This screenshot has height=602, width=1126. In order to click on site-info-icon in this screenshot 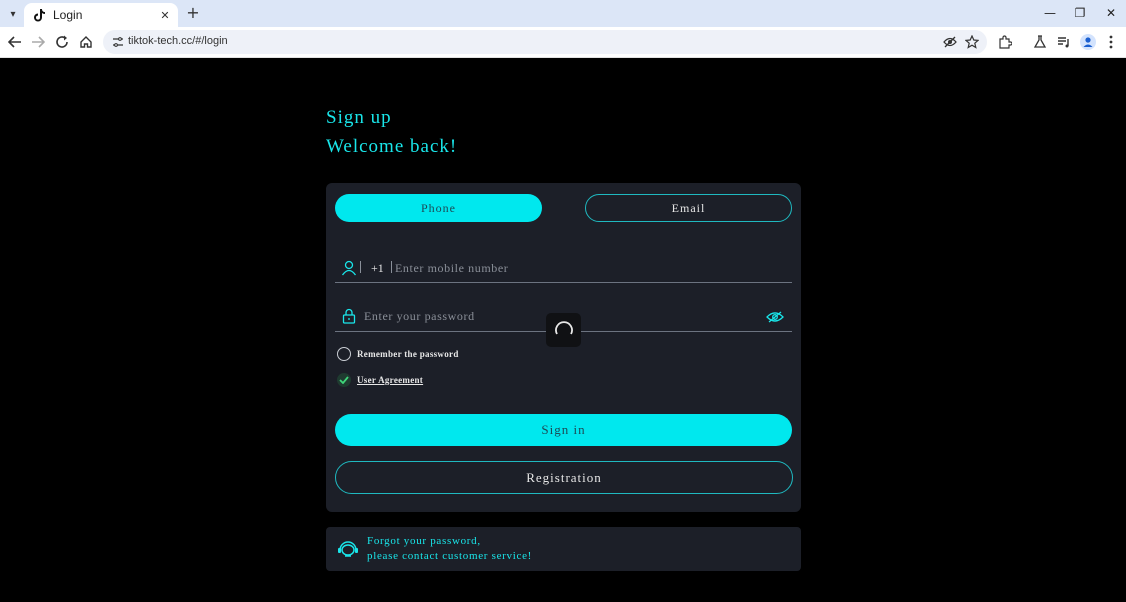, I will do `click(118, 42)`.